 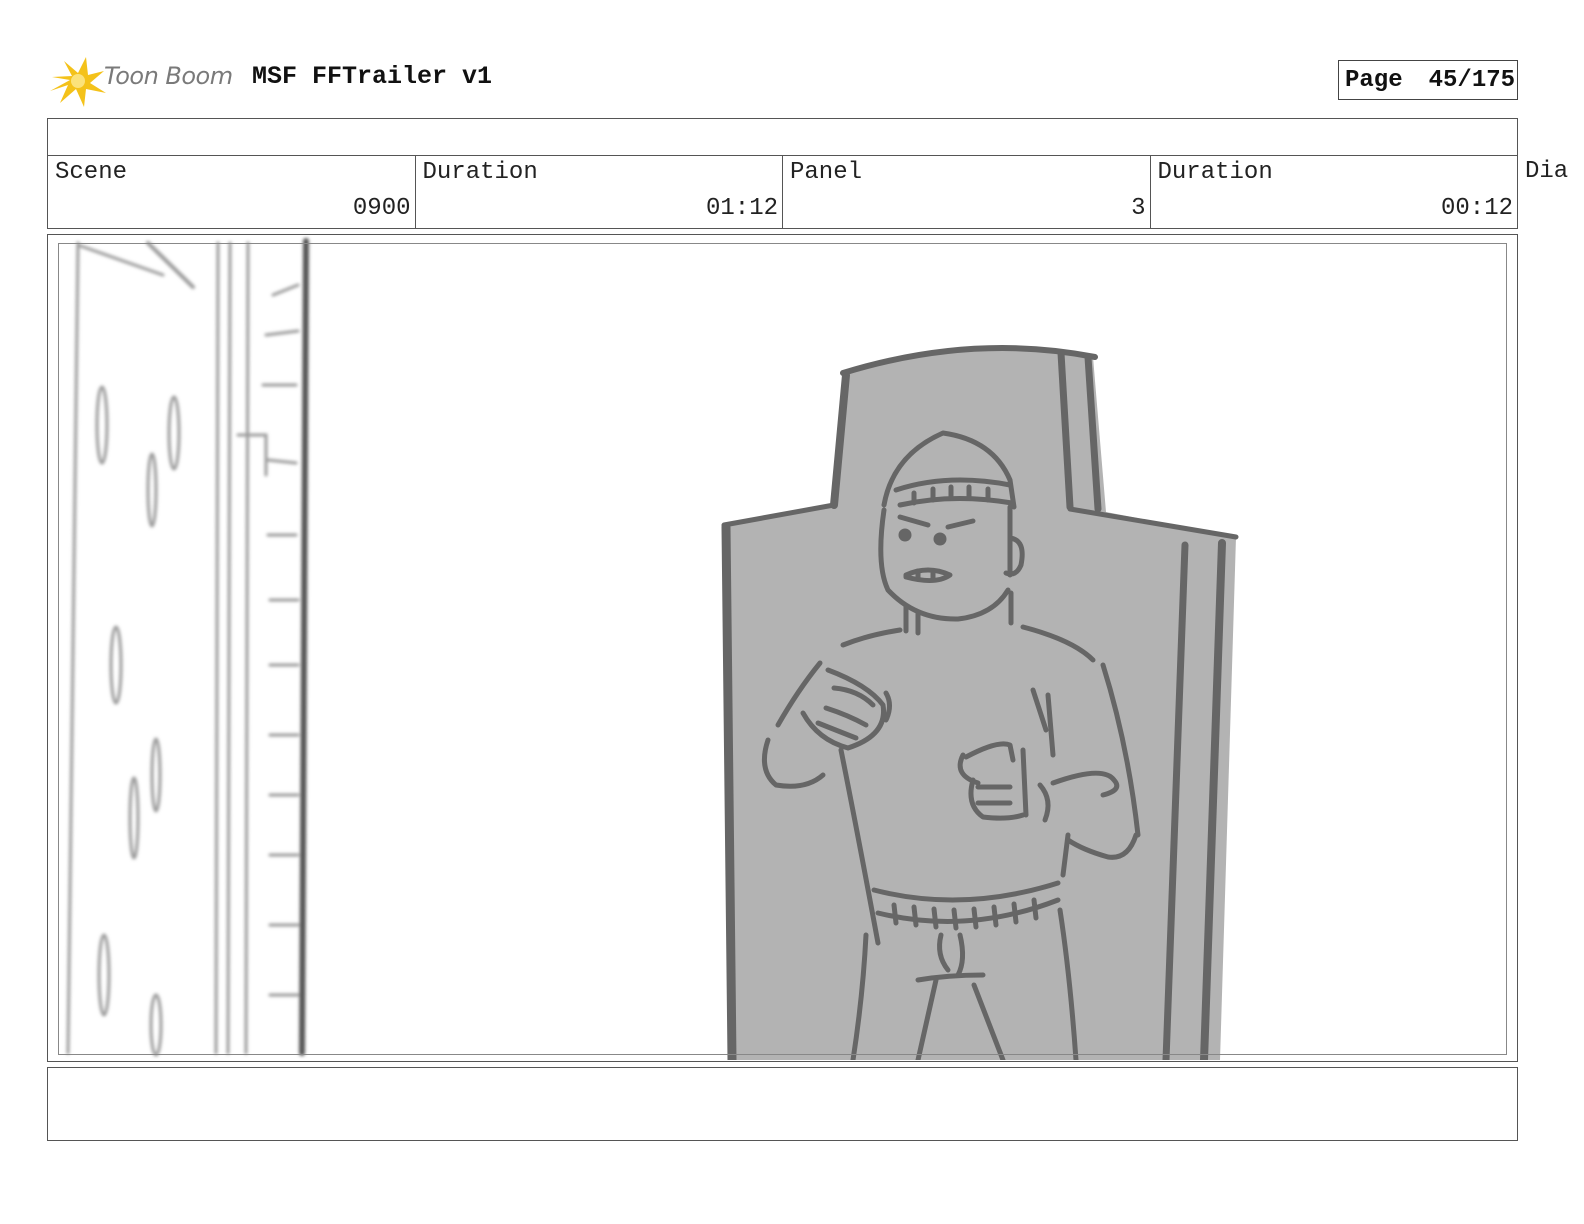 What do you see at coordinates (232, 192) in the screenshot?
I see `scene-cell: Scene 0900` at bounding box center [232, 192].